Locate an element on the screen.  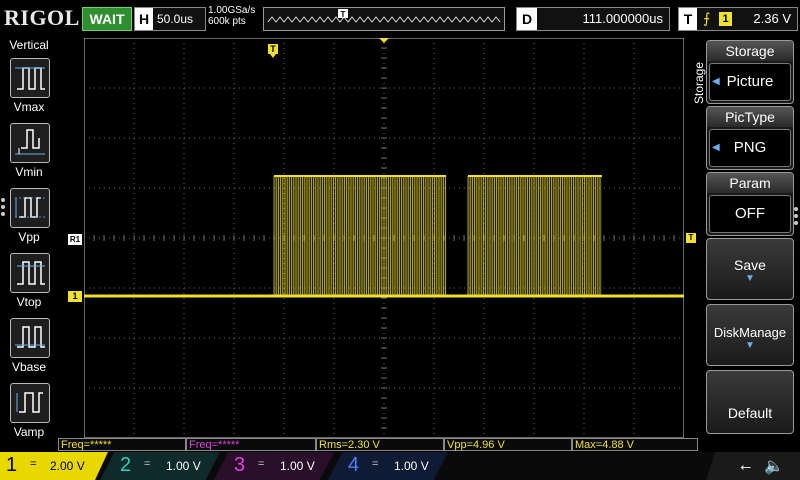
menu-item-label: Save is located at coordinates (750, 265).